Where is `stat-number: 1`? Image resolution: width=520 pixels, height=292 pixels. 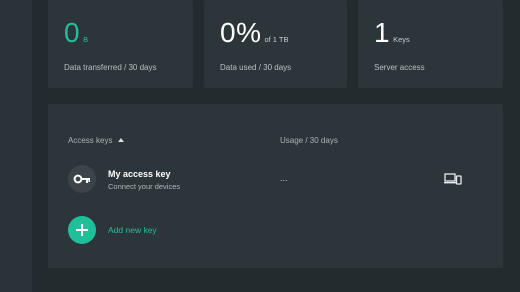
stat-number: 1 is located at coordinates (382, 32).